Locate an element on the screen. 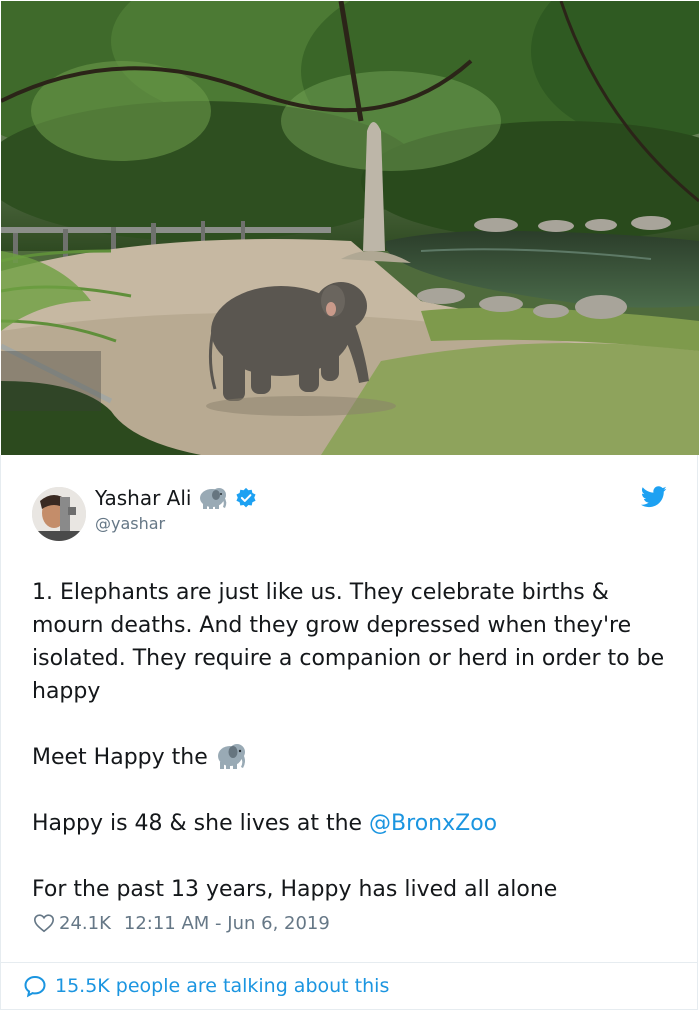 Image resolution: width=700 pixels, height=1011 pixels. tweet-meta-row: 24.1K 12:11 AM - Jun 6, 2019 is located at coordinates (181, 923).